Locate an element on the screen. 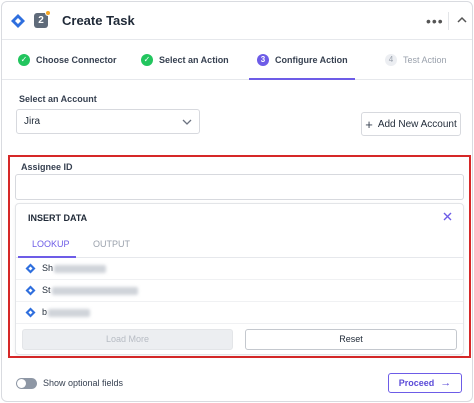 This screenshot has height=403, width=474. step-number: 2 is located at coordinates (41, 20).